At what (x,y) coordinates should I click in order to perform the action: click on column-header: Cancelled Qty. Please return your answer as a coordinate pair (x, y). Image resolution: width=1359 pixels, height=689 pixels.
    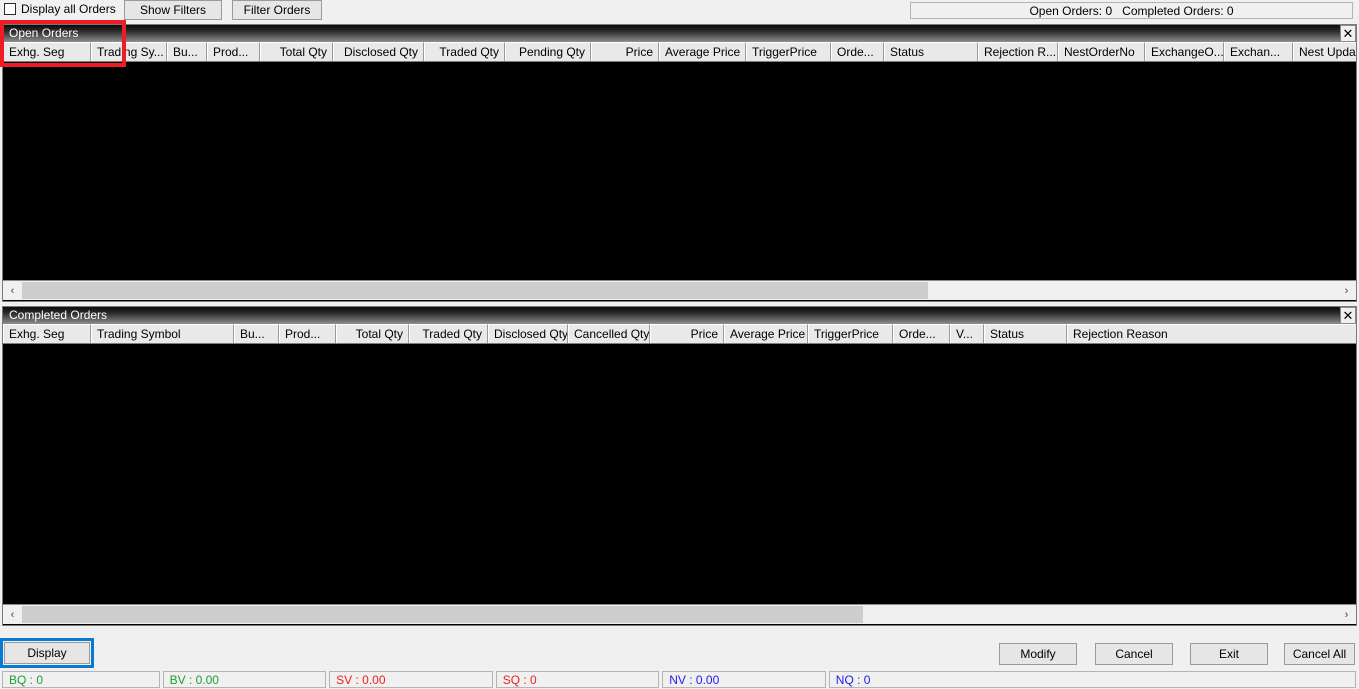
    Looking at the image, I should click on (609, 333).